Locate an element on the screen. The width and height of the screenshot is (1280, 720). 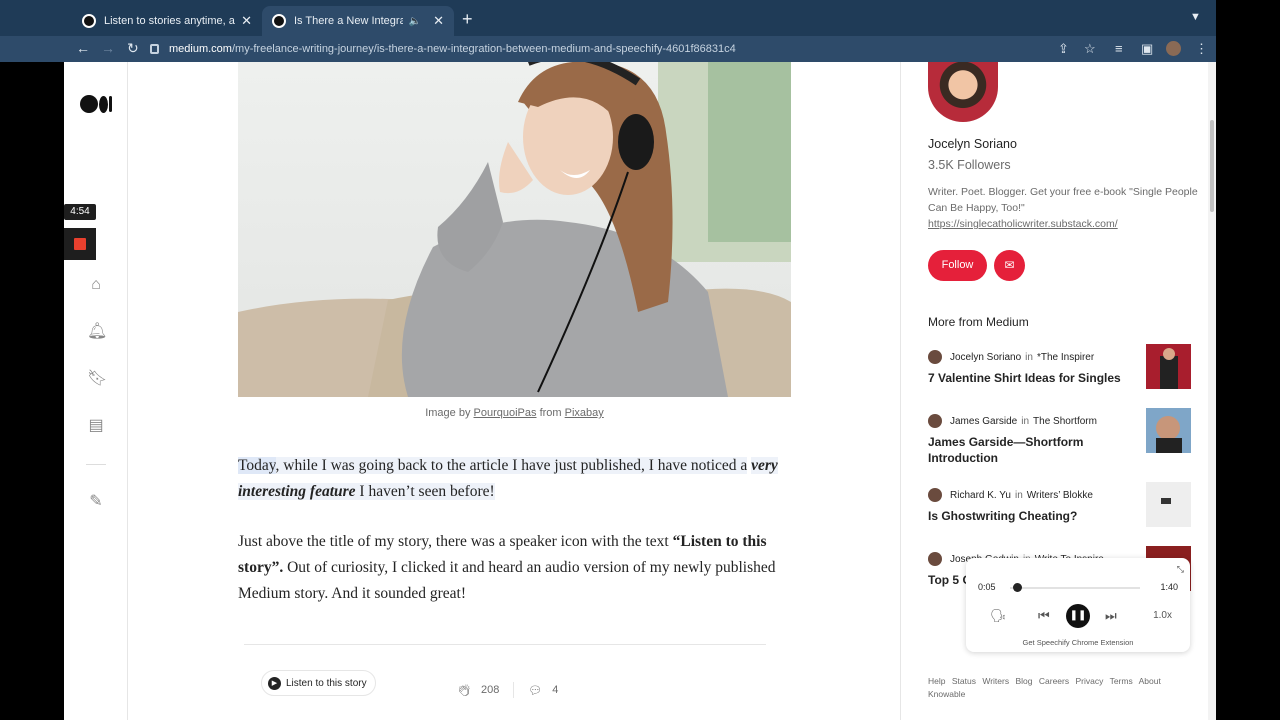
pause-icon: ❚❚ is located at coordinates (1078, 616).